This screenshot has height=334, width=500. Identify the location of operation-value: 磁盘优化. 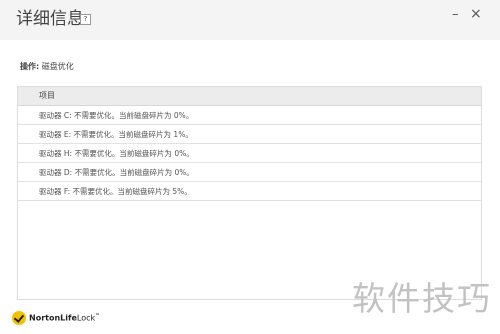
(57, 66).